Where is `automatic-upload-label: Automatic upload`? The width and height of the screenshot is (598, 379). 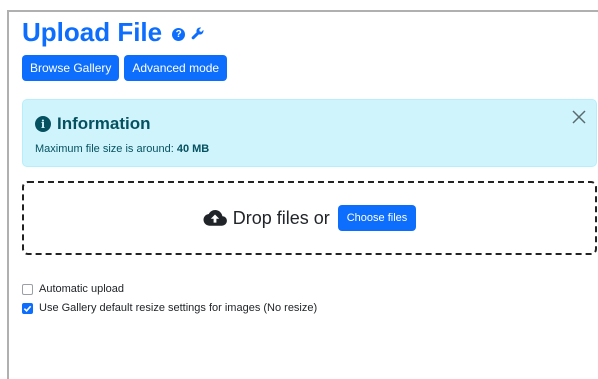 automatic-upload-label: Automatic upload is located at coordinates (81, 289).